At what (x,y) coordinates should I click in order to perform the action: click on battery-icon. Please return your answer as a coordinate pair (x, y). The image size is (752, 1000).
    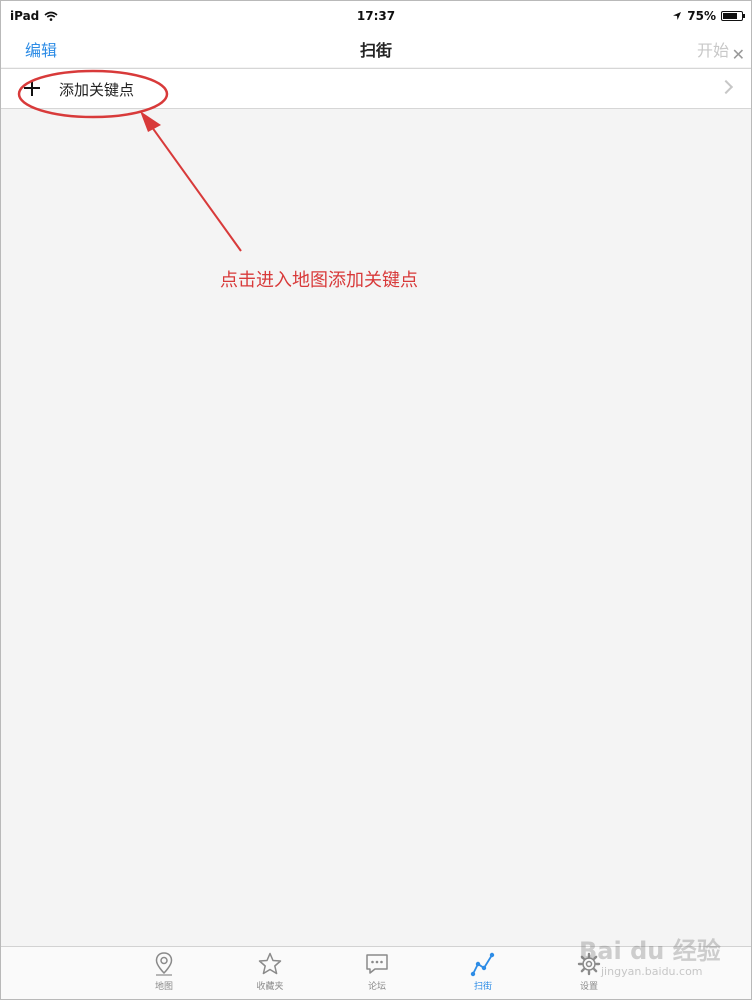
    Looking at the image, I should click on (733, 16).